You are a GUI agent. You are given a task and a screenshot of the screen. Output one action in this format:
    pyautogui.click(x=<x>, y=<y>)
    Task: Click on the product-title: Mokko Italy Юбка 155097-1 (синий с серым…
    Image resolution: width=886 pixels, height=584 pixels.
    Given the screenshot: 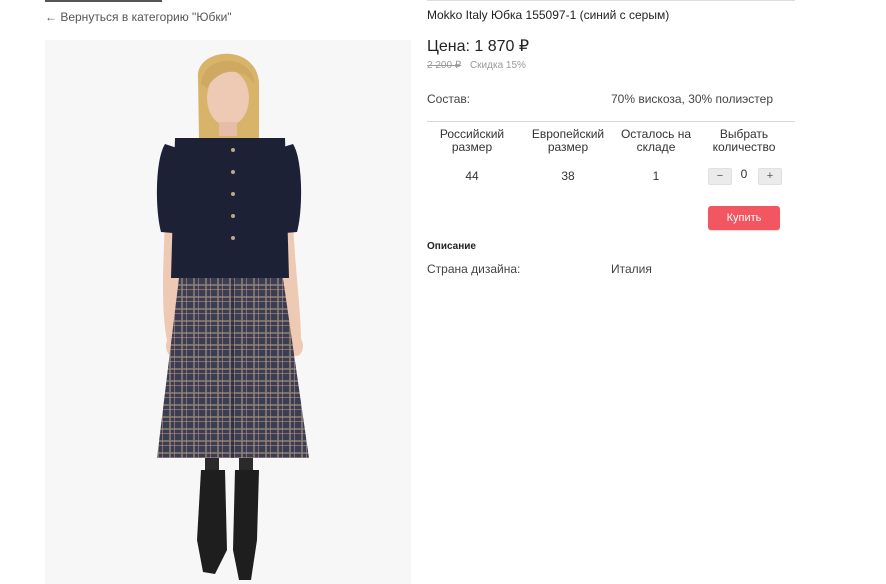 What is the action you would take?
    pyautogui.click(x=548, y=15)
    